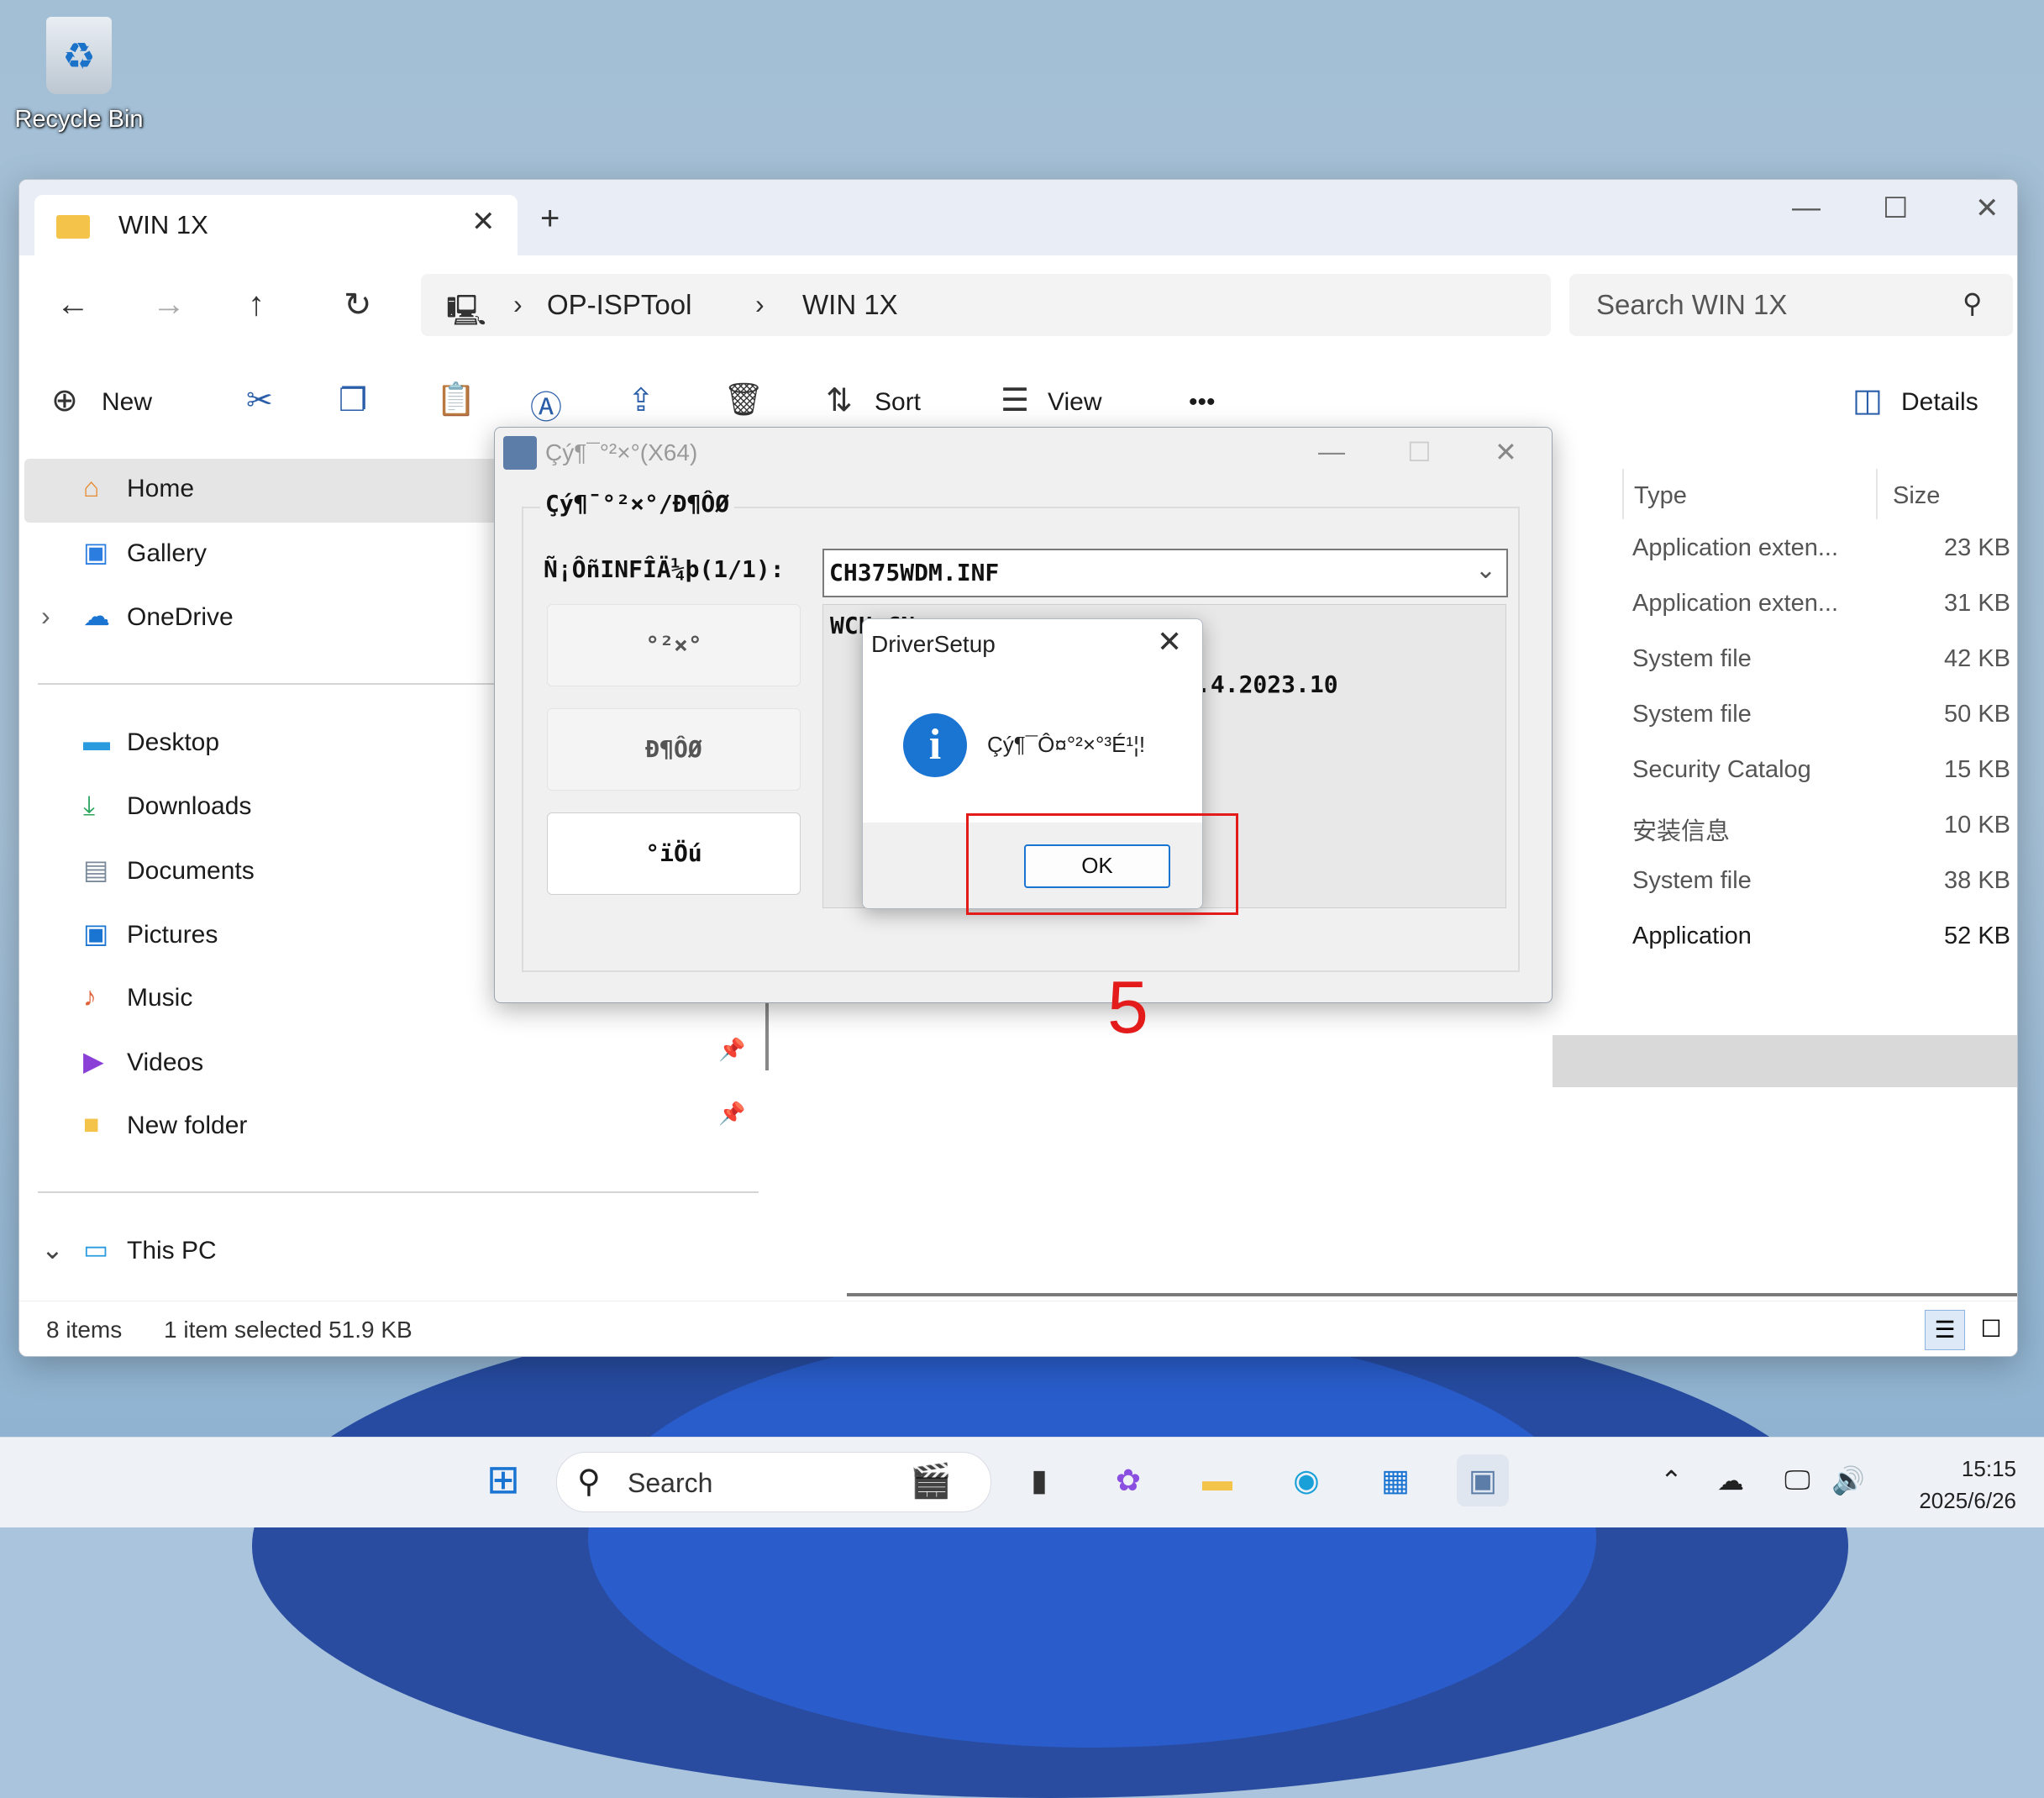 This screenshot has width=2044, height=1798. What do you see at coordinates (637, 504) in the screenshot?
I see `groupbox-legend: Çý¶¯°²×°/Ð¶ÔØ` at bounding box center [637, 504].